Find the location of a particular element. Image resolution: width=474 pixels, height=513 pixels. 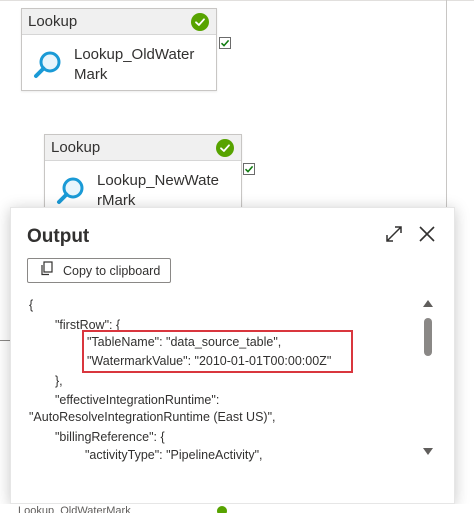

json-line: "effectiveIntegrationRuntime": is located at coordinates (137, 400).